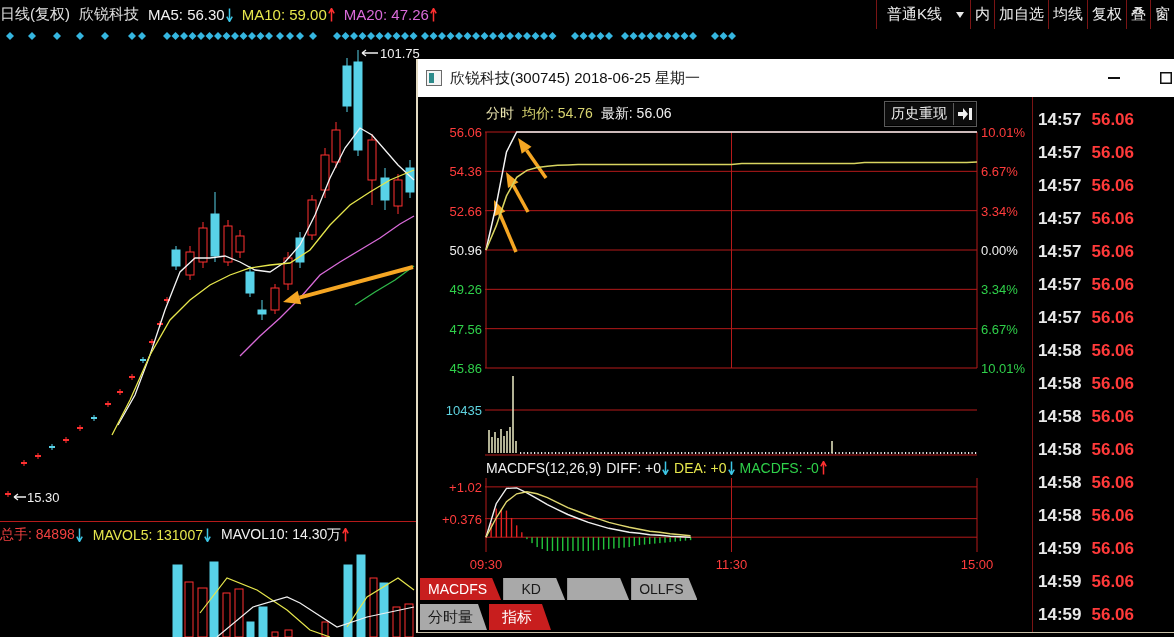 The height and width of the screenshot is (637, 1174). What do you see at coordinates (544, 468) in the screenshot?
I see `macd-legend-value: MACDFS(12,26,9)` at bounding box center [544, 468].